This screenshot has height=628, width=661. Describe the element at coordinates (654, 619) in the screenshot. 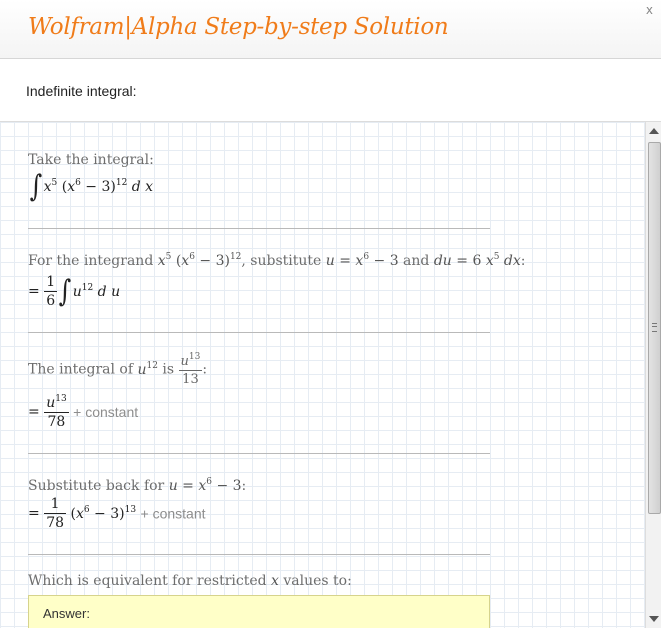

I see `scroll-down-arrow-icon` at that location.